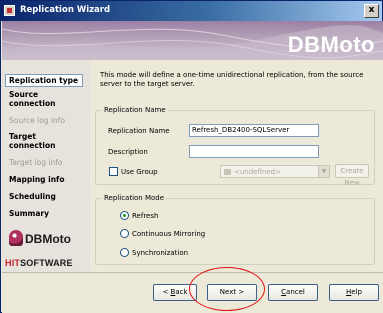 The width and height of the screenshot is (383, 313). Describe the element at coordinates (145, 216) in the screenshot. I see `refresh-label: Refresh` at that location.